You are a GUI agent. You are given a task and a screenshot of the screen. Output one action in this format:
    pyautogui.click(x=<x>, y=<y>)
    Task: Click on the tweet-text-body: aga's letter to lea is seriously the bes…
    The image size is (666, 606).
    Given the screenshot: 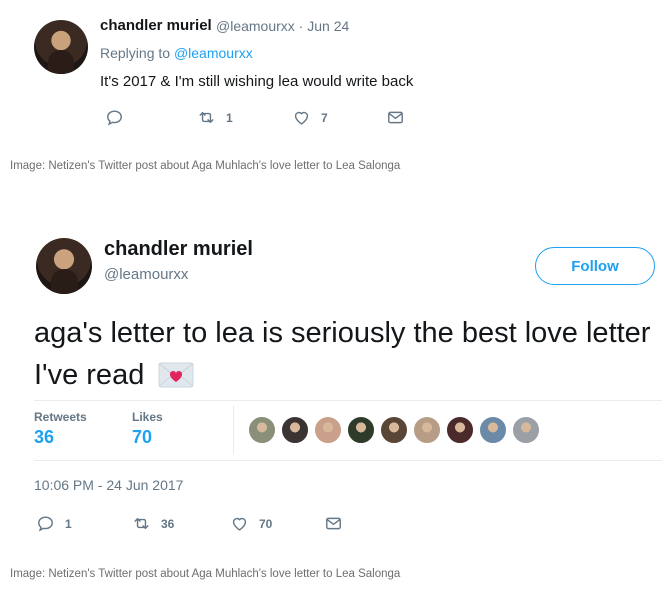 What is the action you would take?
    pyautogui.click(x=342, y=354)
    